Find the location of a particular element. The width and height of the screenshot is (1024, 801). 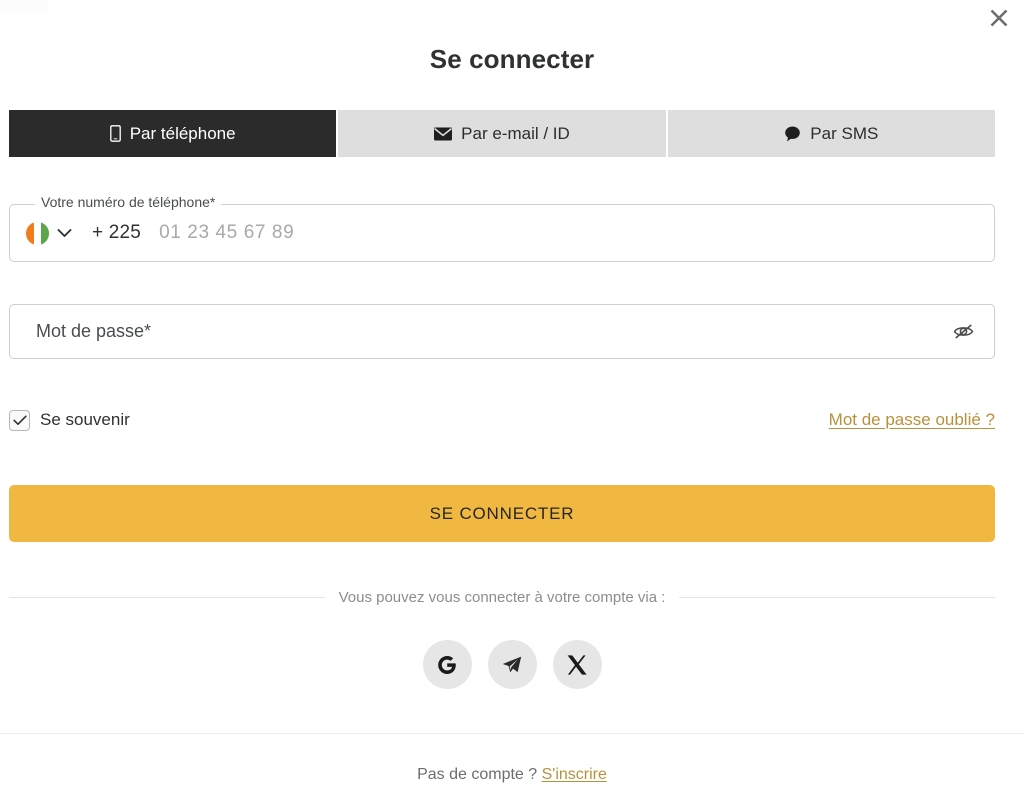

chevron-down-icon is located at coordinates (64, 233).